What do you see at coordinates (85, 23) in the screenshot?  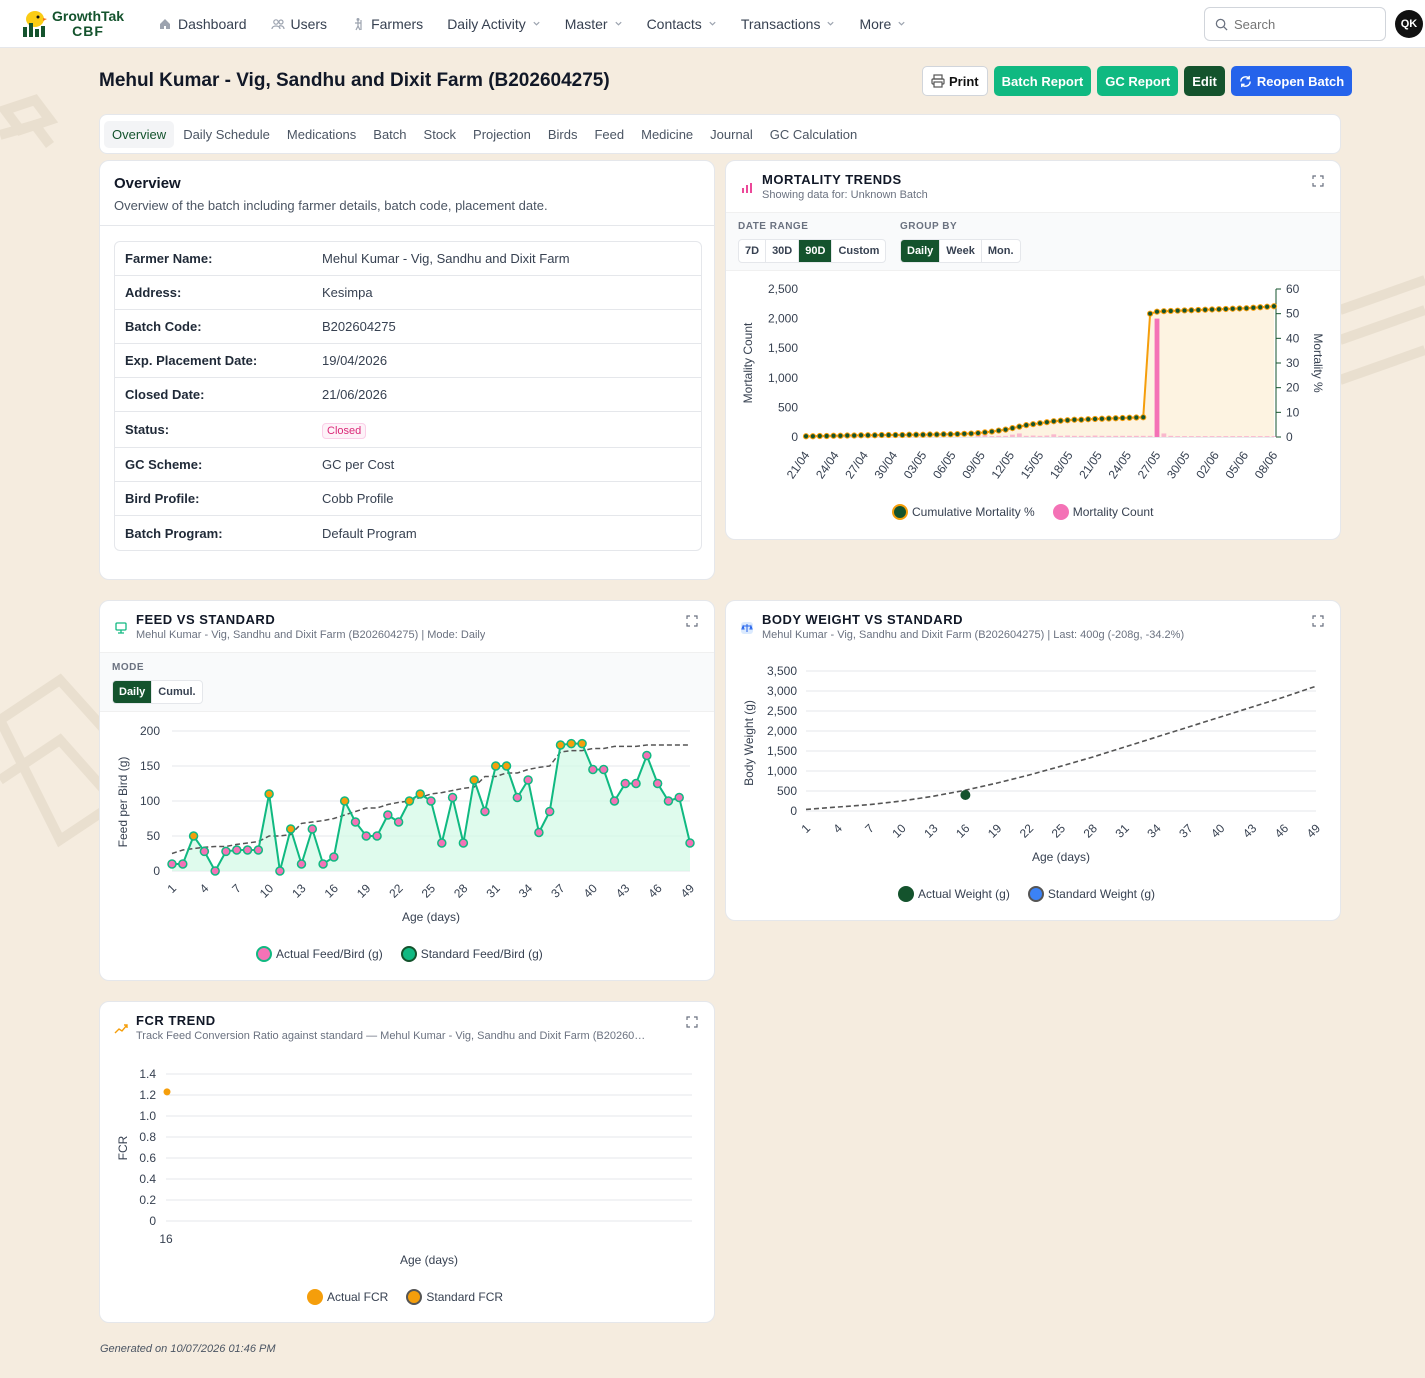 I see `app-logo: GrowthTak CBF` at bounding box center [85, 23].